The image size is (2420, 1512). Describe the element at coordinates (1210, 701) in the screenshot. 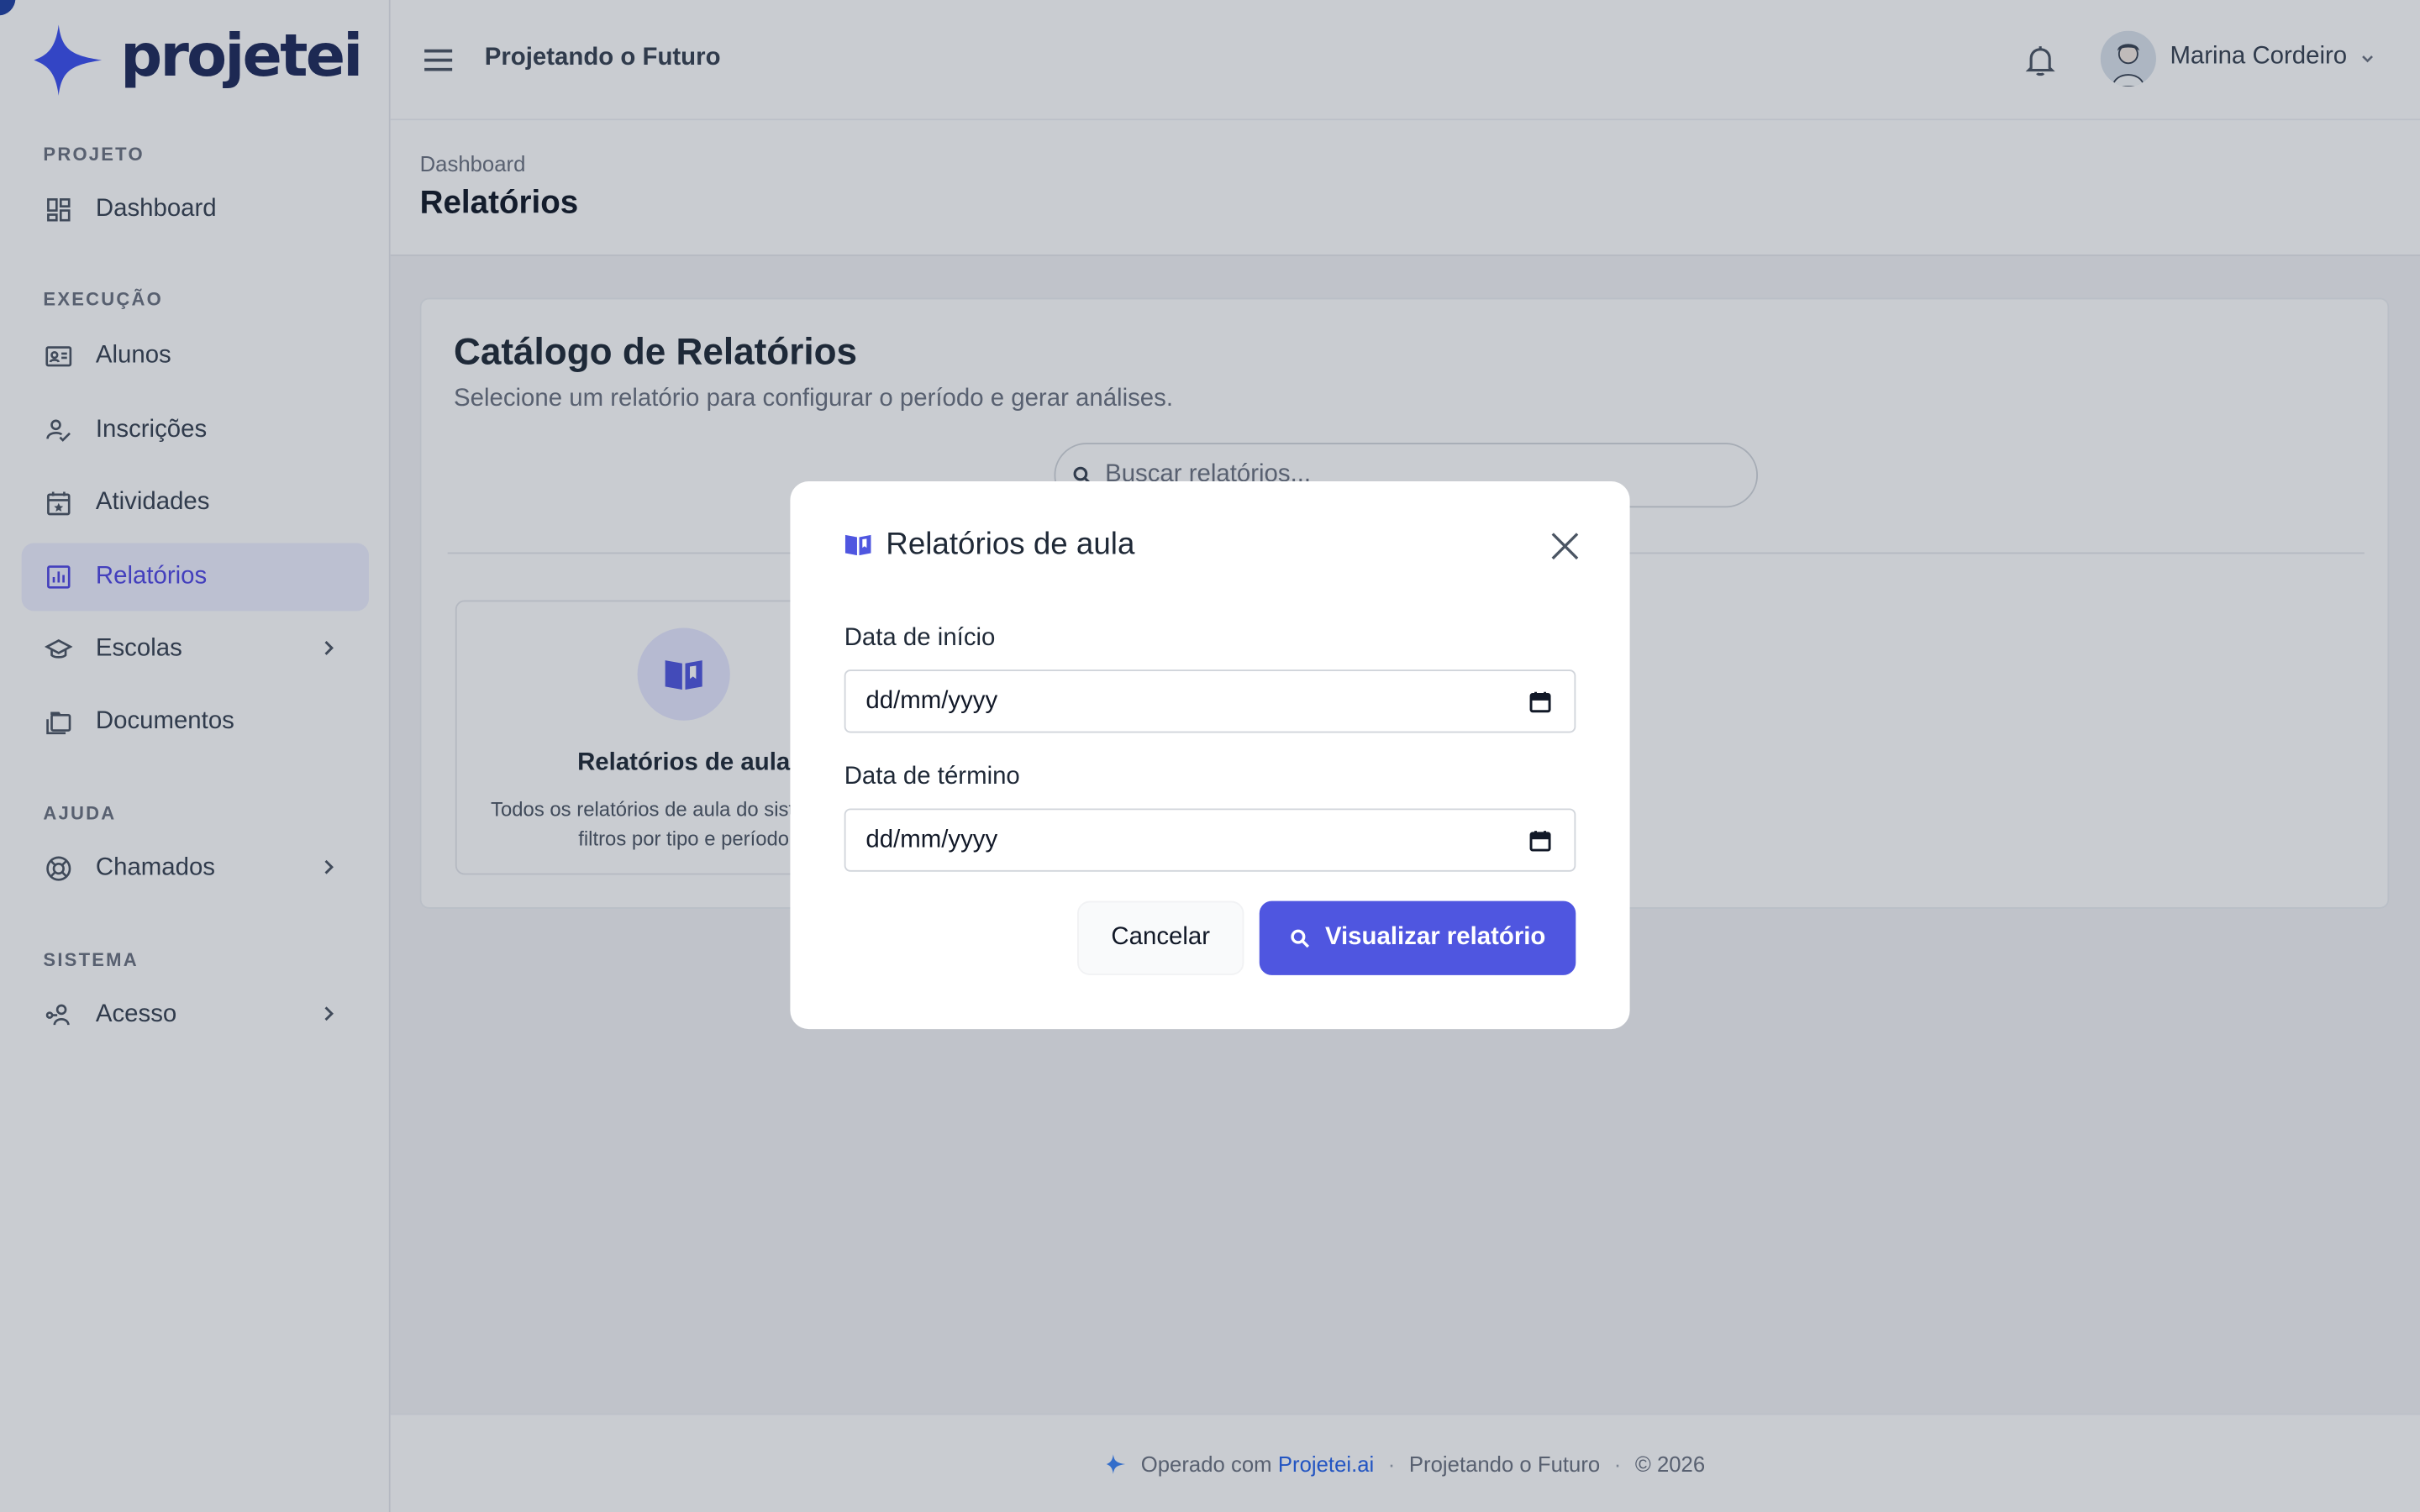

I see `start-date-field: dd/mm/yyyy` at that location.